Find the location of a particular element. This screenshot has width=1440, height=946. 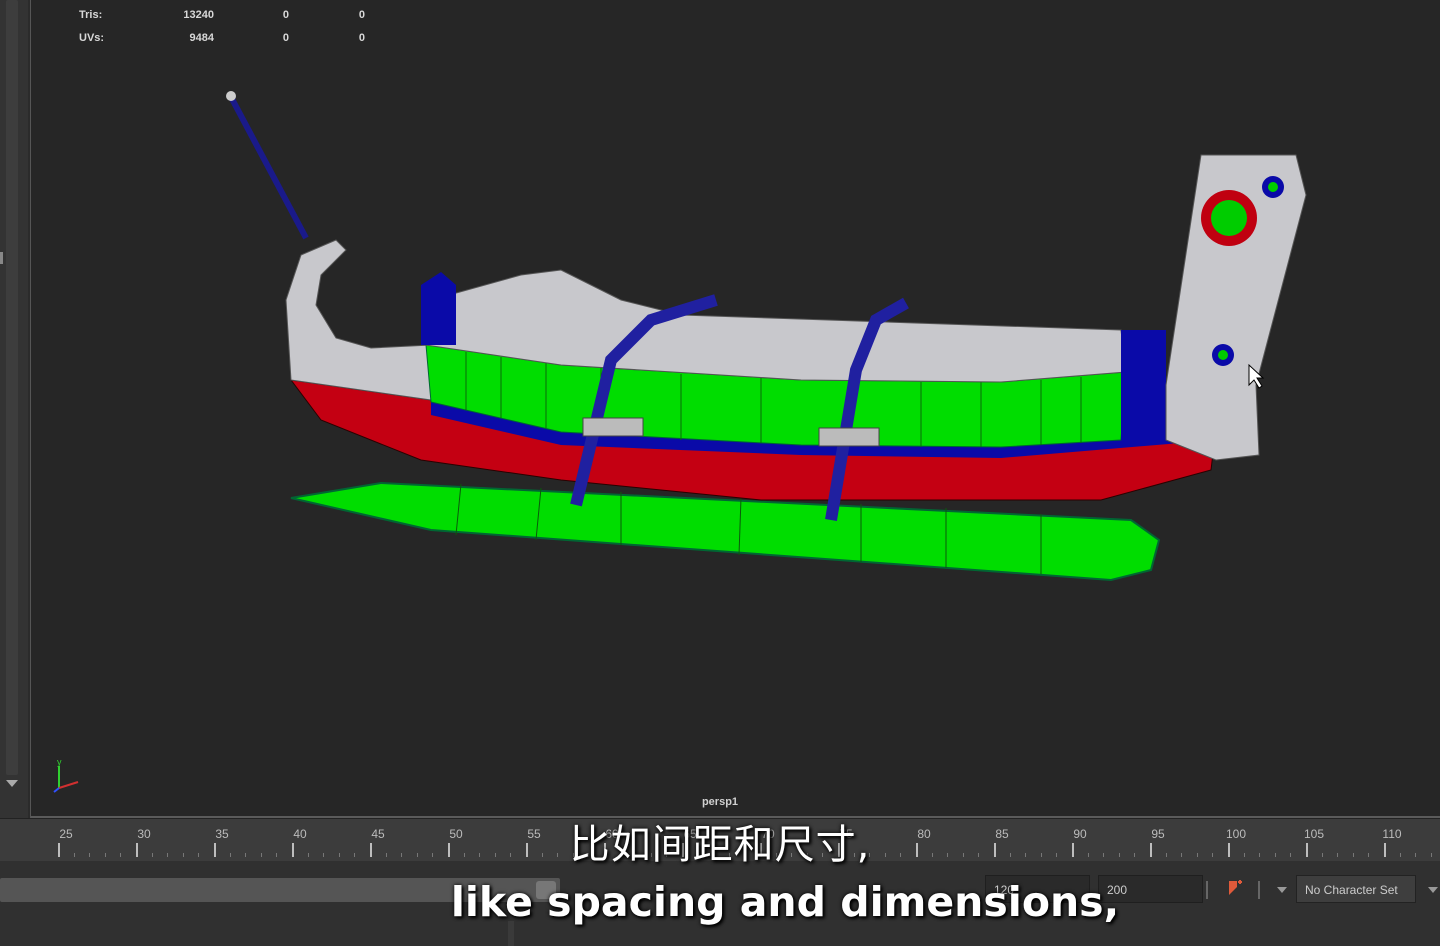

viewport-side-scrollbar is located at coordinates (14, 409).